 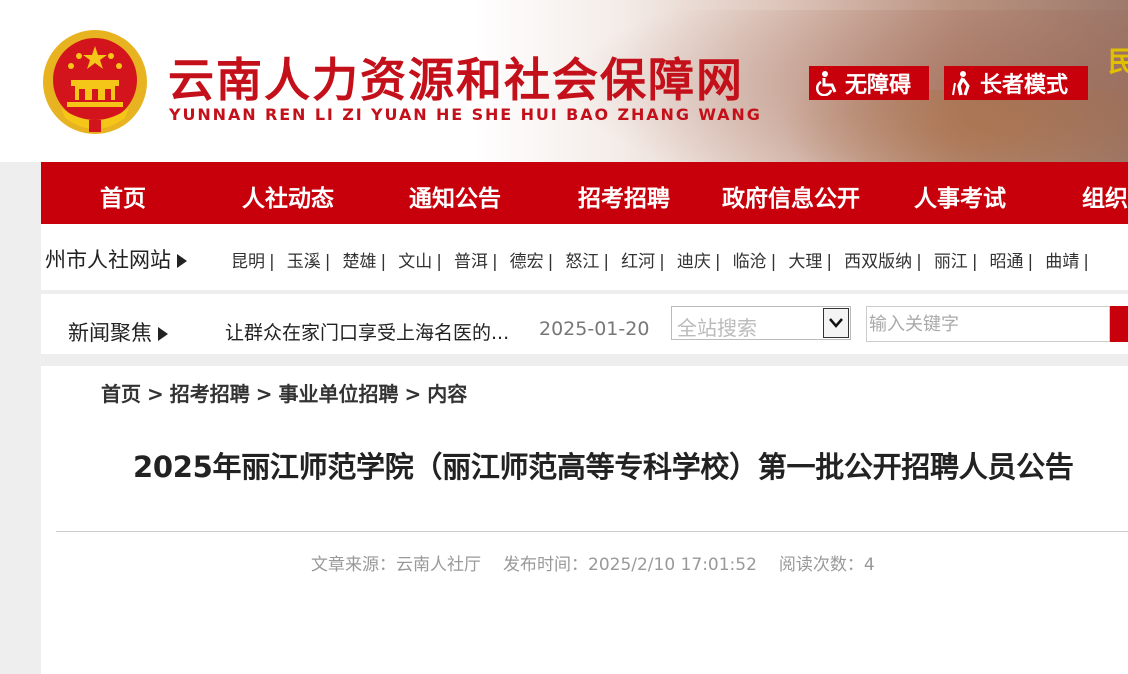 I want to click on city-link: 怒江, so click(x=582, y=262).